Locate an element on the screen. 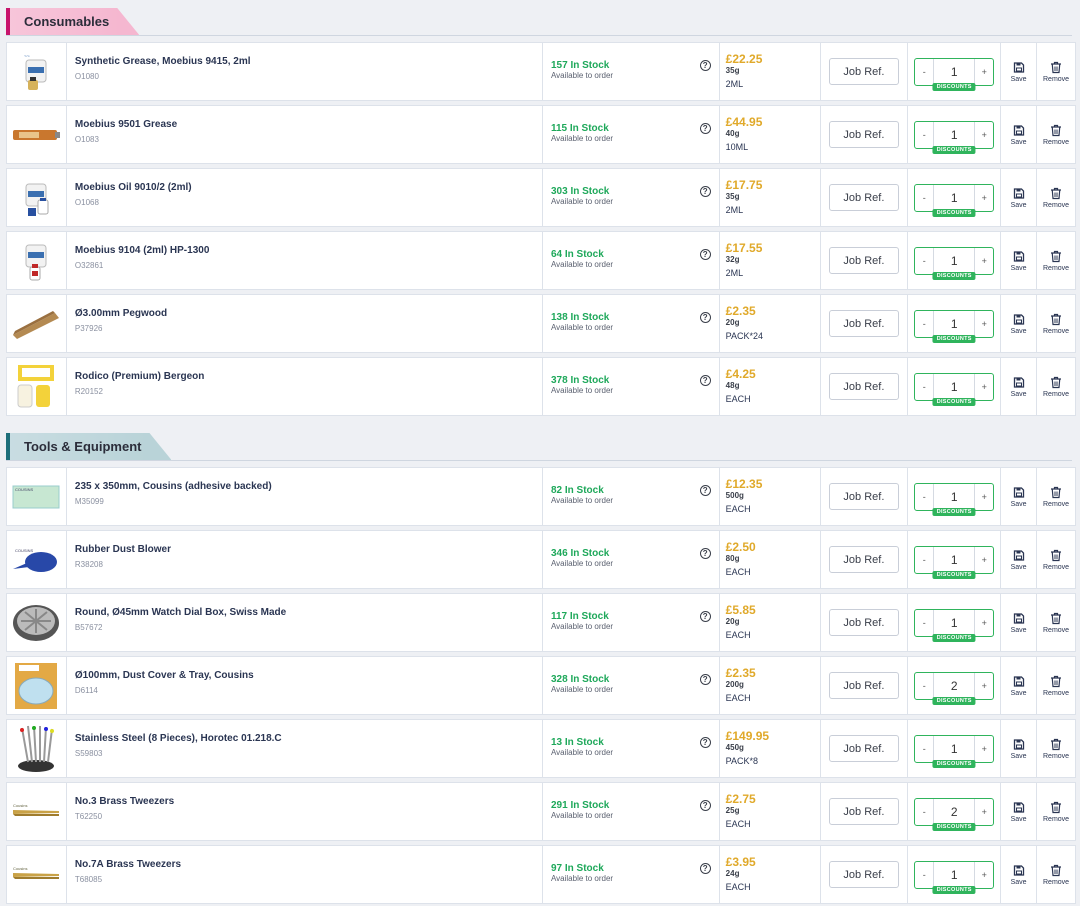 This screenshot has height=906, width=1080. product-name: No.3 Brass Tweezers is located at coordinates (304, 802).